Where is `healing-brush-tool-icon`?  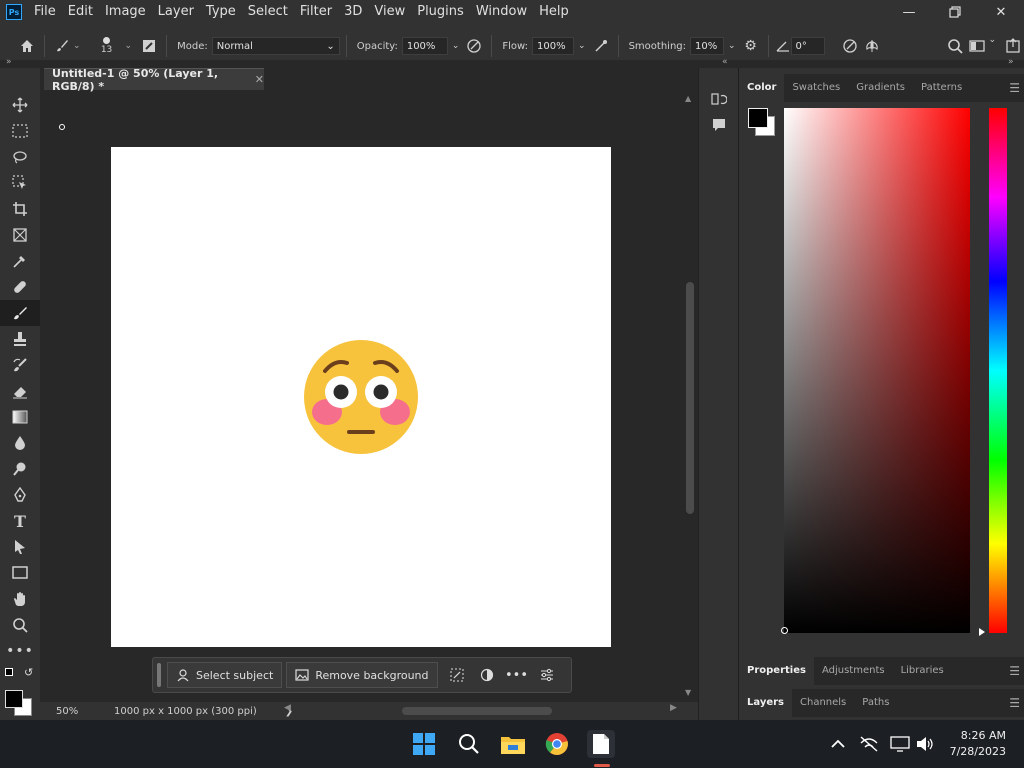 healing-brush-tool-icon is located at coordinates (20, 287).